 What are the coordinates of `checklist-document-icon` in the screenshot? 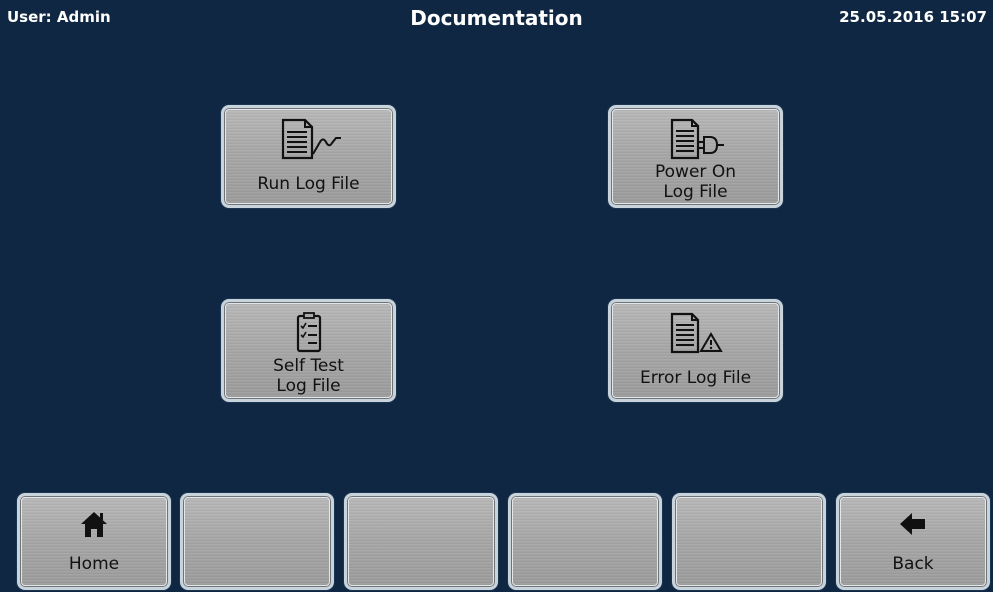 It's located at (308, 333).